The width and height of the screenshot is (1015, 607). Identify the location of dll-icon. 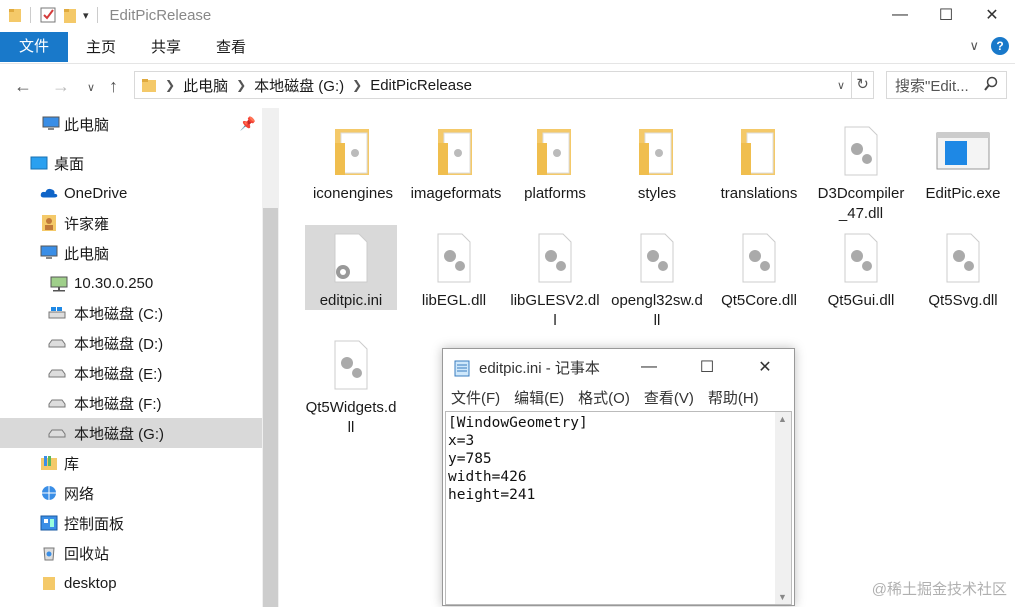
(759, 258).